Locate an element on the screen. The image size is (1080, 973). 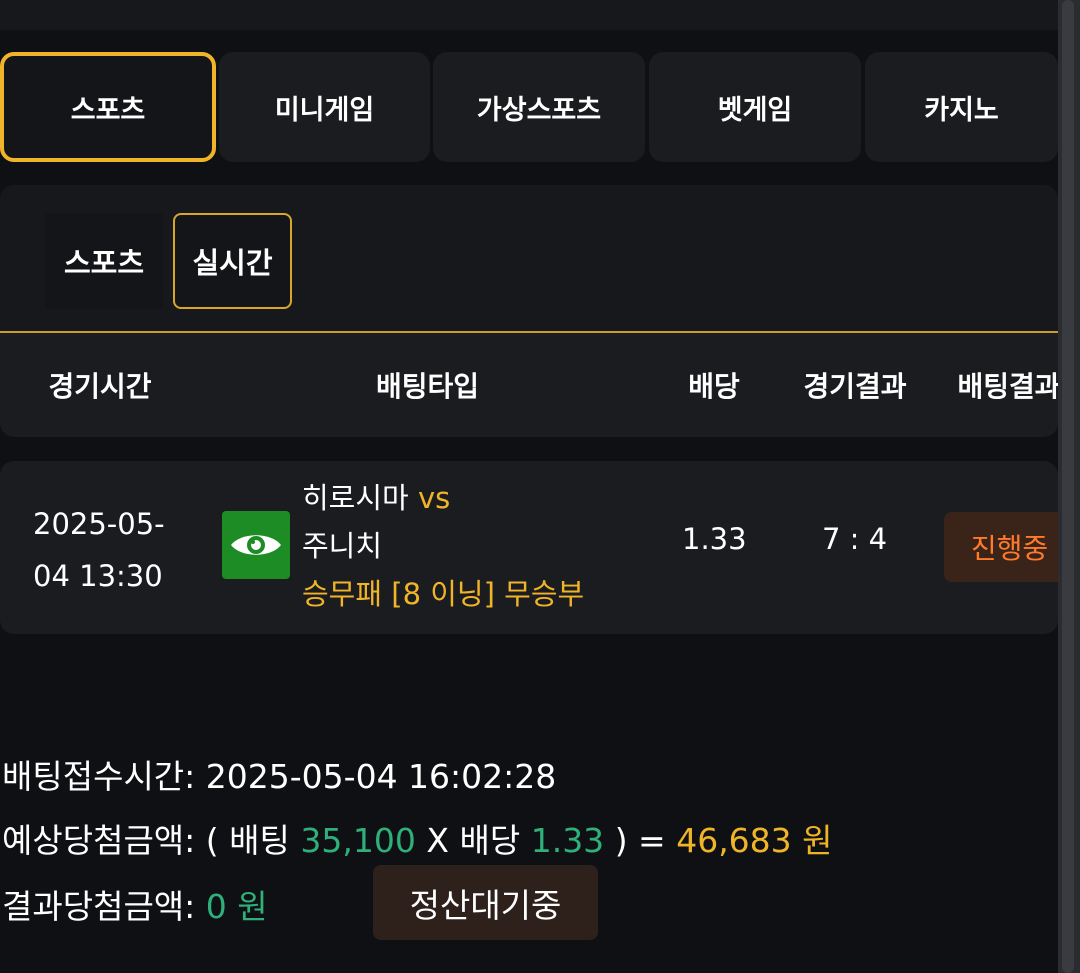
bet-label: 배팅 is located at coordinates (259, 840).